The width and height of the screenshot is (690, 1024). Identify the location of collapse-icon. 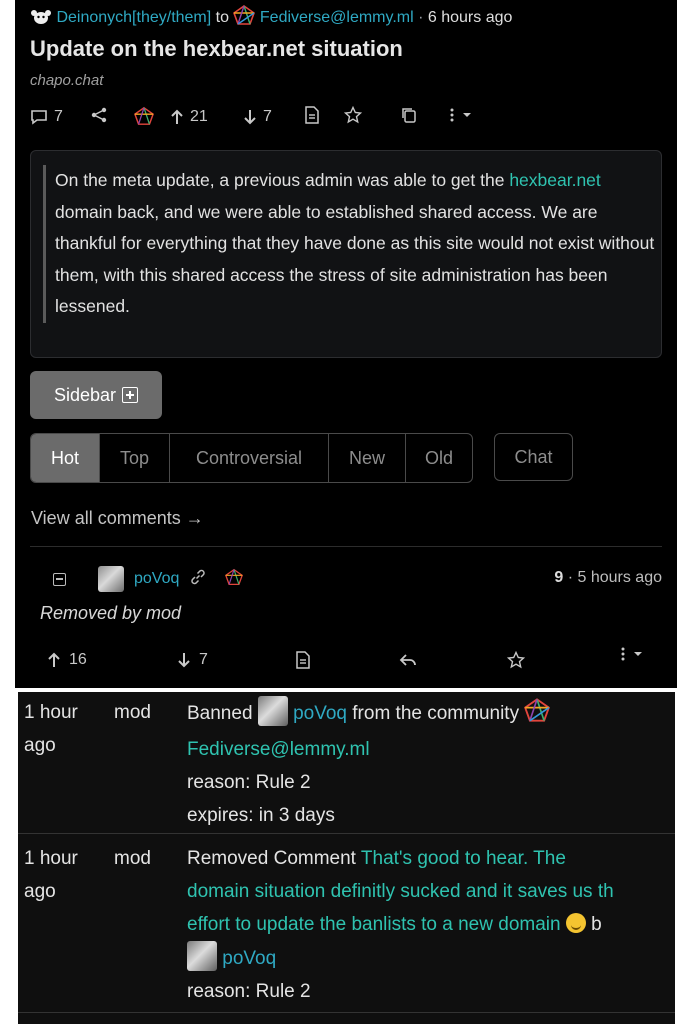
(59, 579).